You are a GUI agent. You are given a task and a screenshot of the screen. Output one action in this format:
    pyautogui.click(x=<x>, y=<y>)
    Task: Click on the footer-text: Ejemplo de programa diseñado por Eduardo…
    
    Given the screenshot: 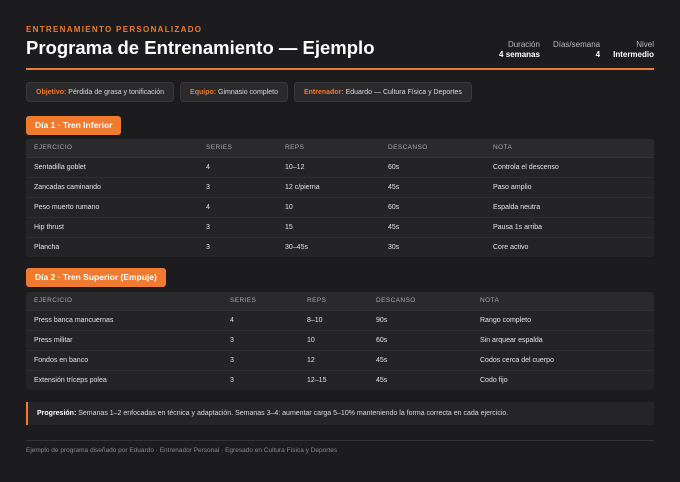 What is the action you would take?
    pyautogui.click(x=182, y=450)
    